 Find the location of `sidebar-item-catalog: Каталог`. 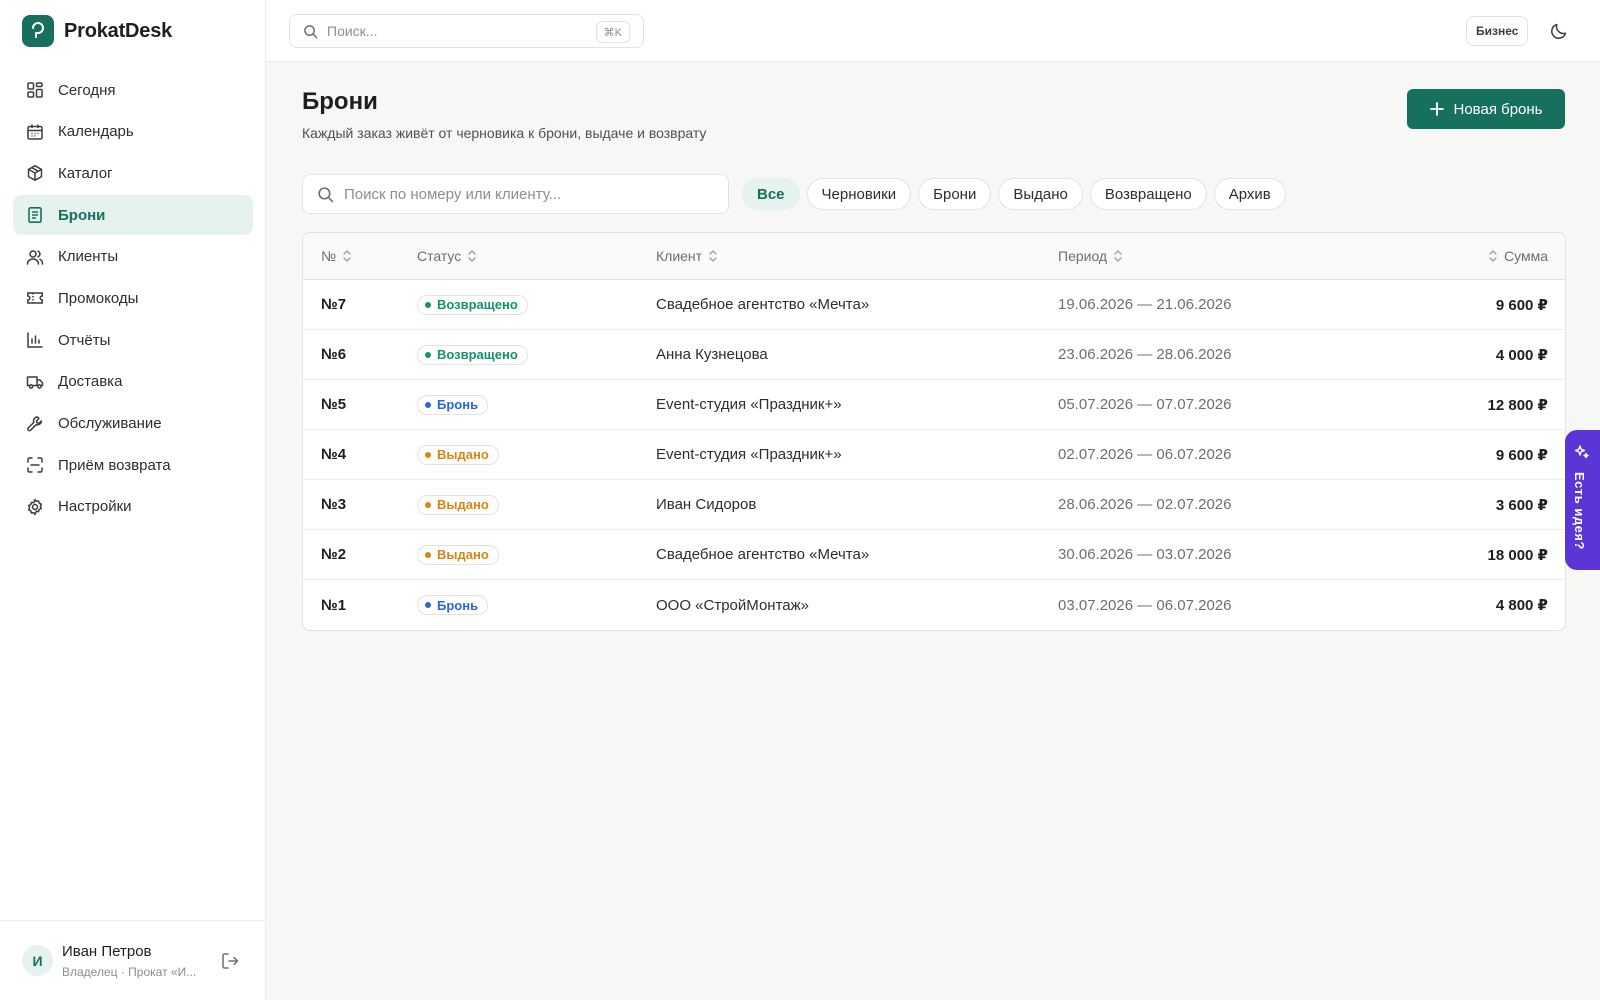

sidebar-item-catalog: Каталог is located at coordinates (133, 173).